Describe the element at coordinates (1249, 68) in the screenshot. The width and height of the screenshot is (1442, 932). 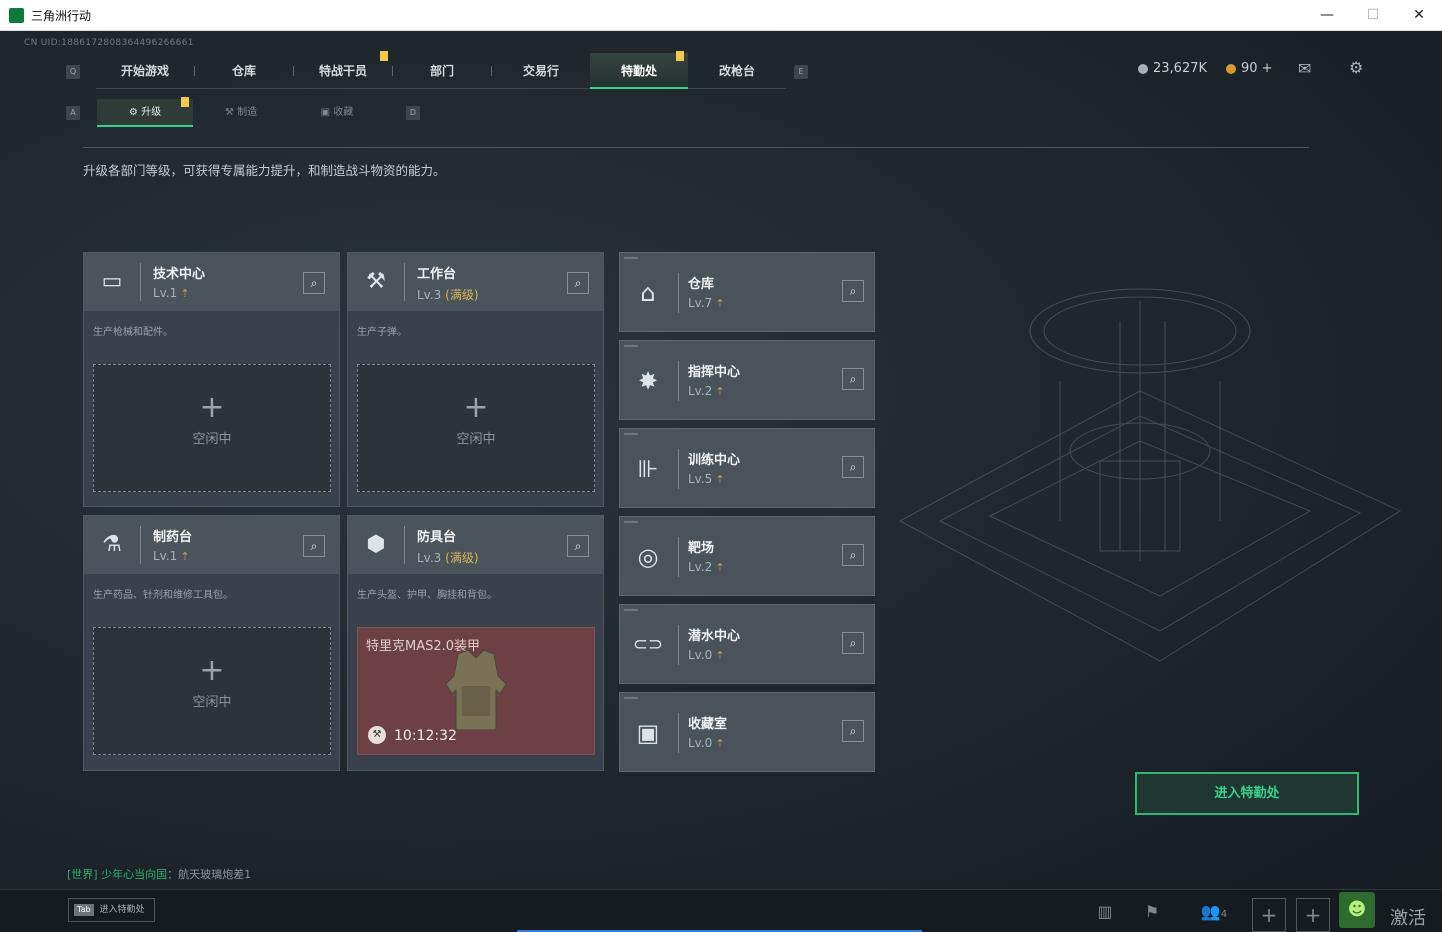
I see `premium-balance: 90 +` at that location.